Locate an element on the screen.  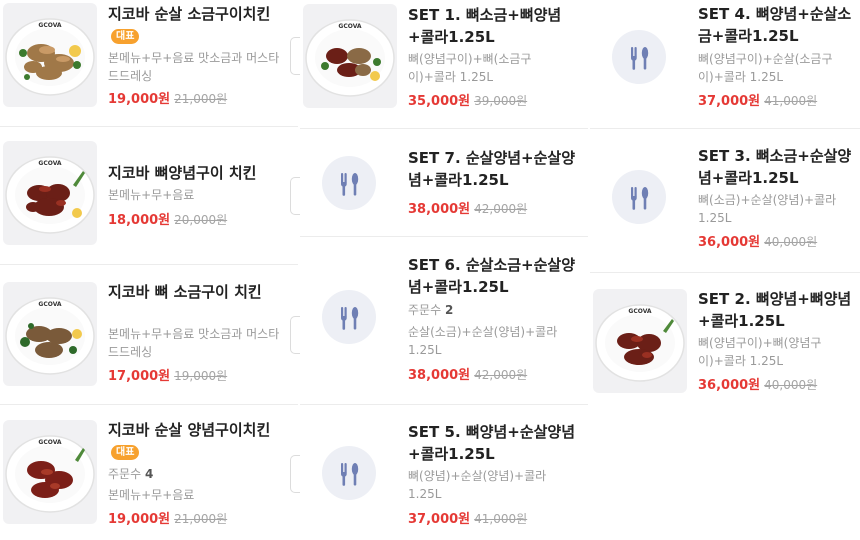
menu-item-title: 지코바 순살 양념구이치킨대표 is located at coordinates (189, 440).